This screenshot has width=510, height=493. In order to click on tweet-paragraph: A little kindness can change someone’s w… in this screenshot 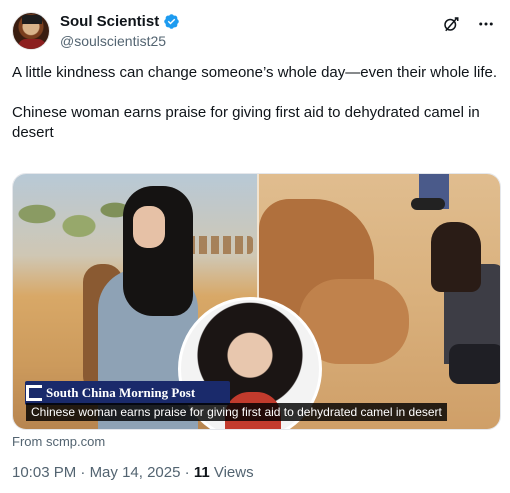, I will do `click(255, 72)`.